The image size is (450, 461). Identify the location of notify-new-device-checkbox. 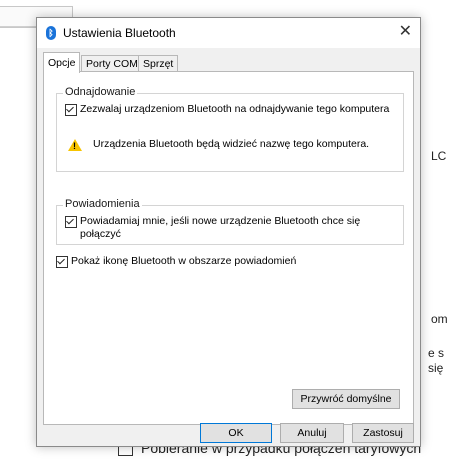
(71, 222).